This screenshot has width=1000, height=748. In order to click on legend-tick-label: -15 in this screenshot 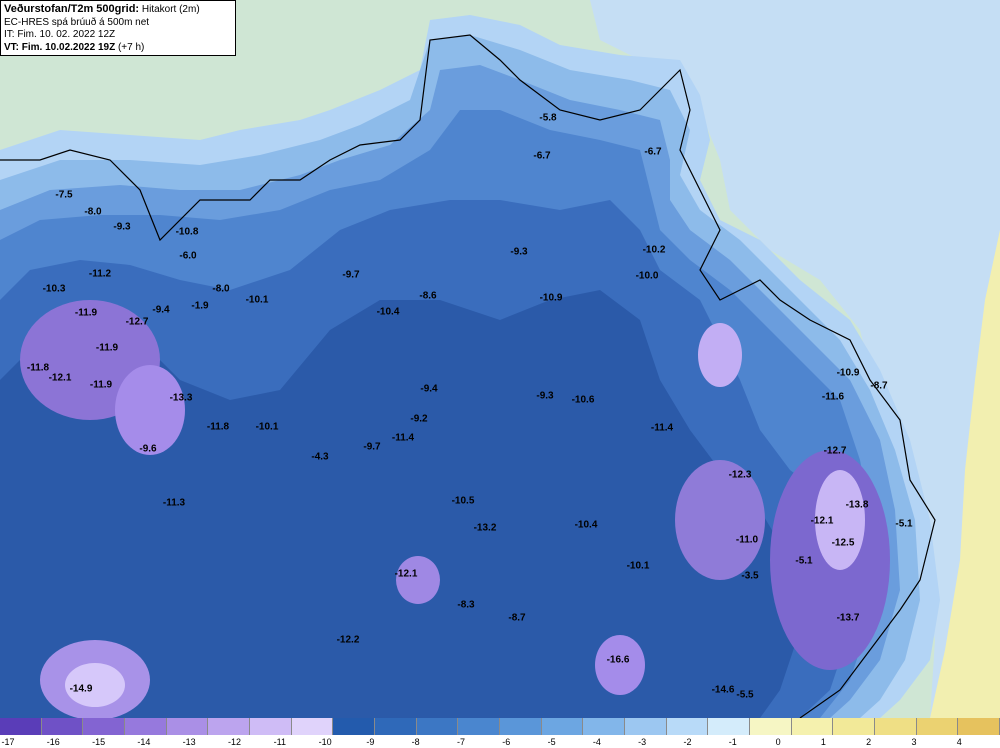, I will do `click(99, 742)`.